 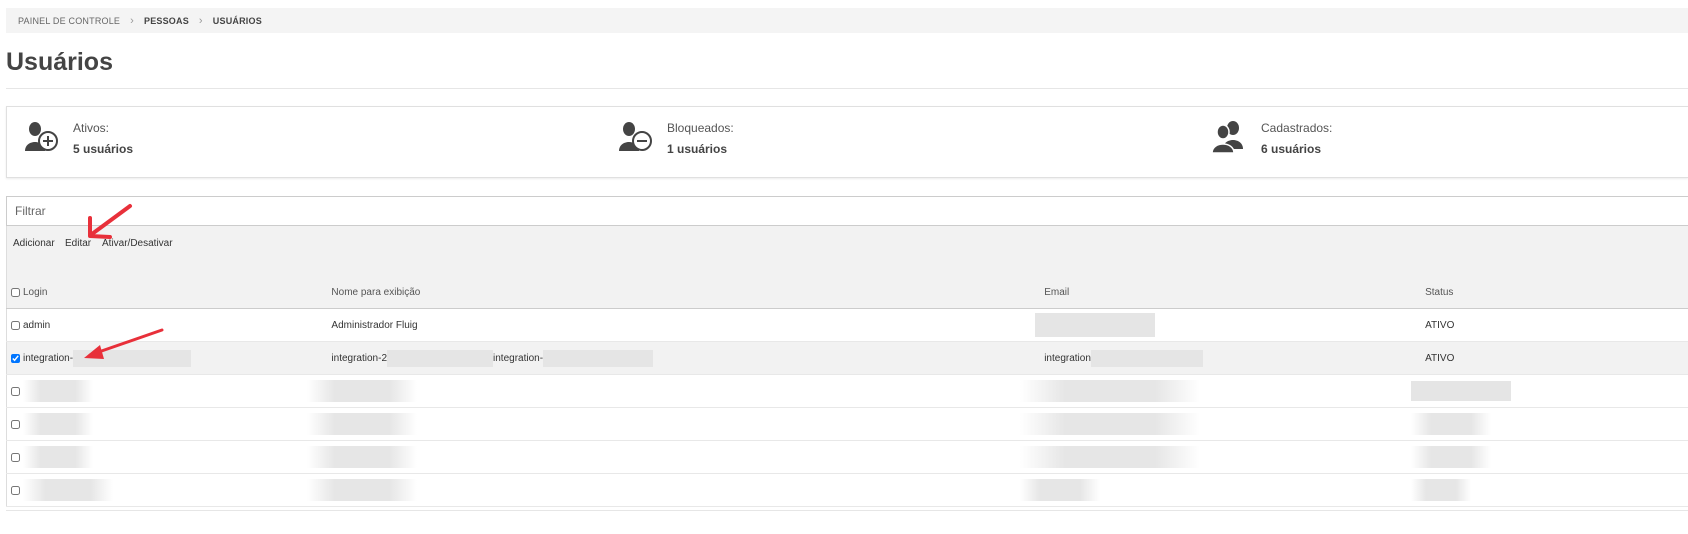 What do you see at coordinates (37, 325) in the screenshot?
I see `row-login: admin` at bounding box center [37, 325].